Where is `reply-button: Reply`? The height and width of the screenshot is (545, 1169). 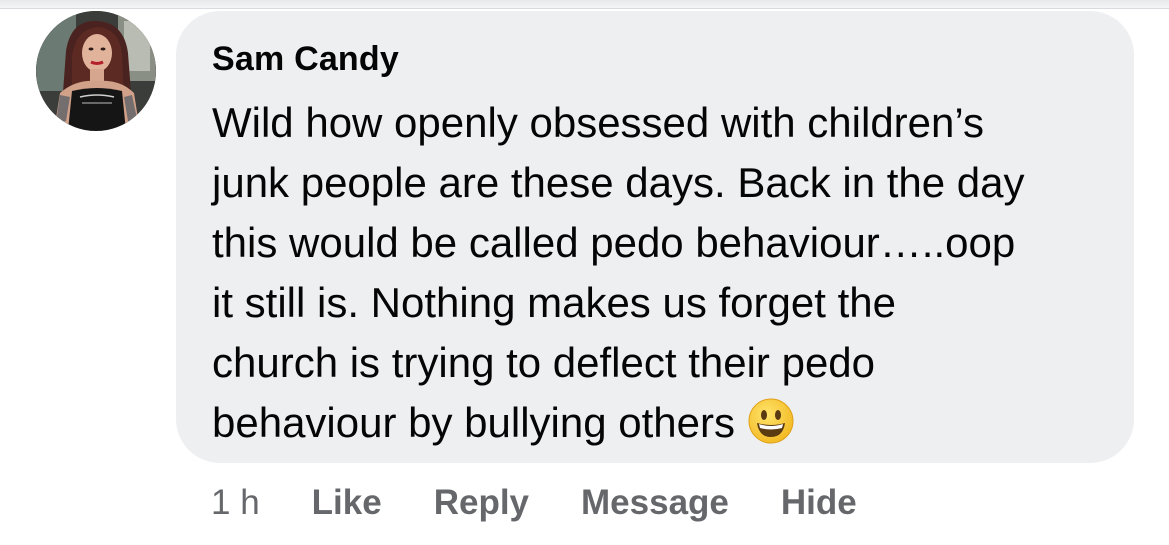 reply-button: Reply is located at coordinates (481, 503).